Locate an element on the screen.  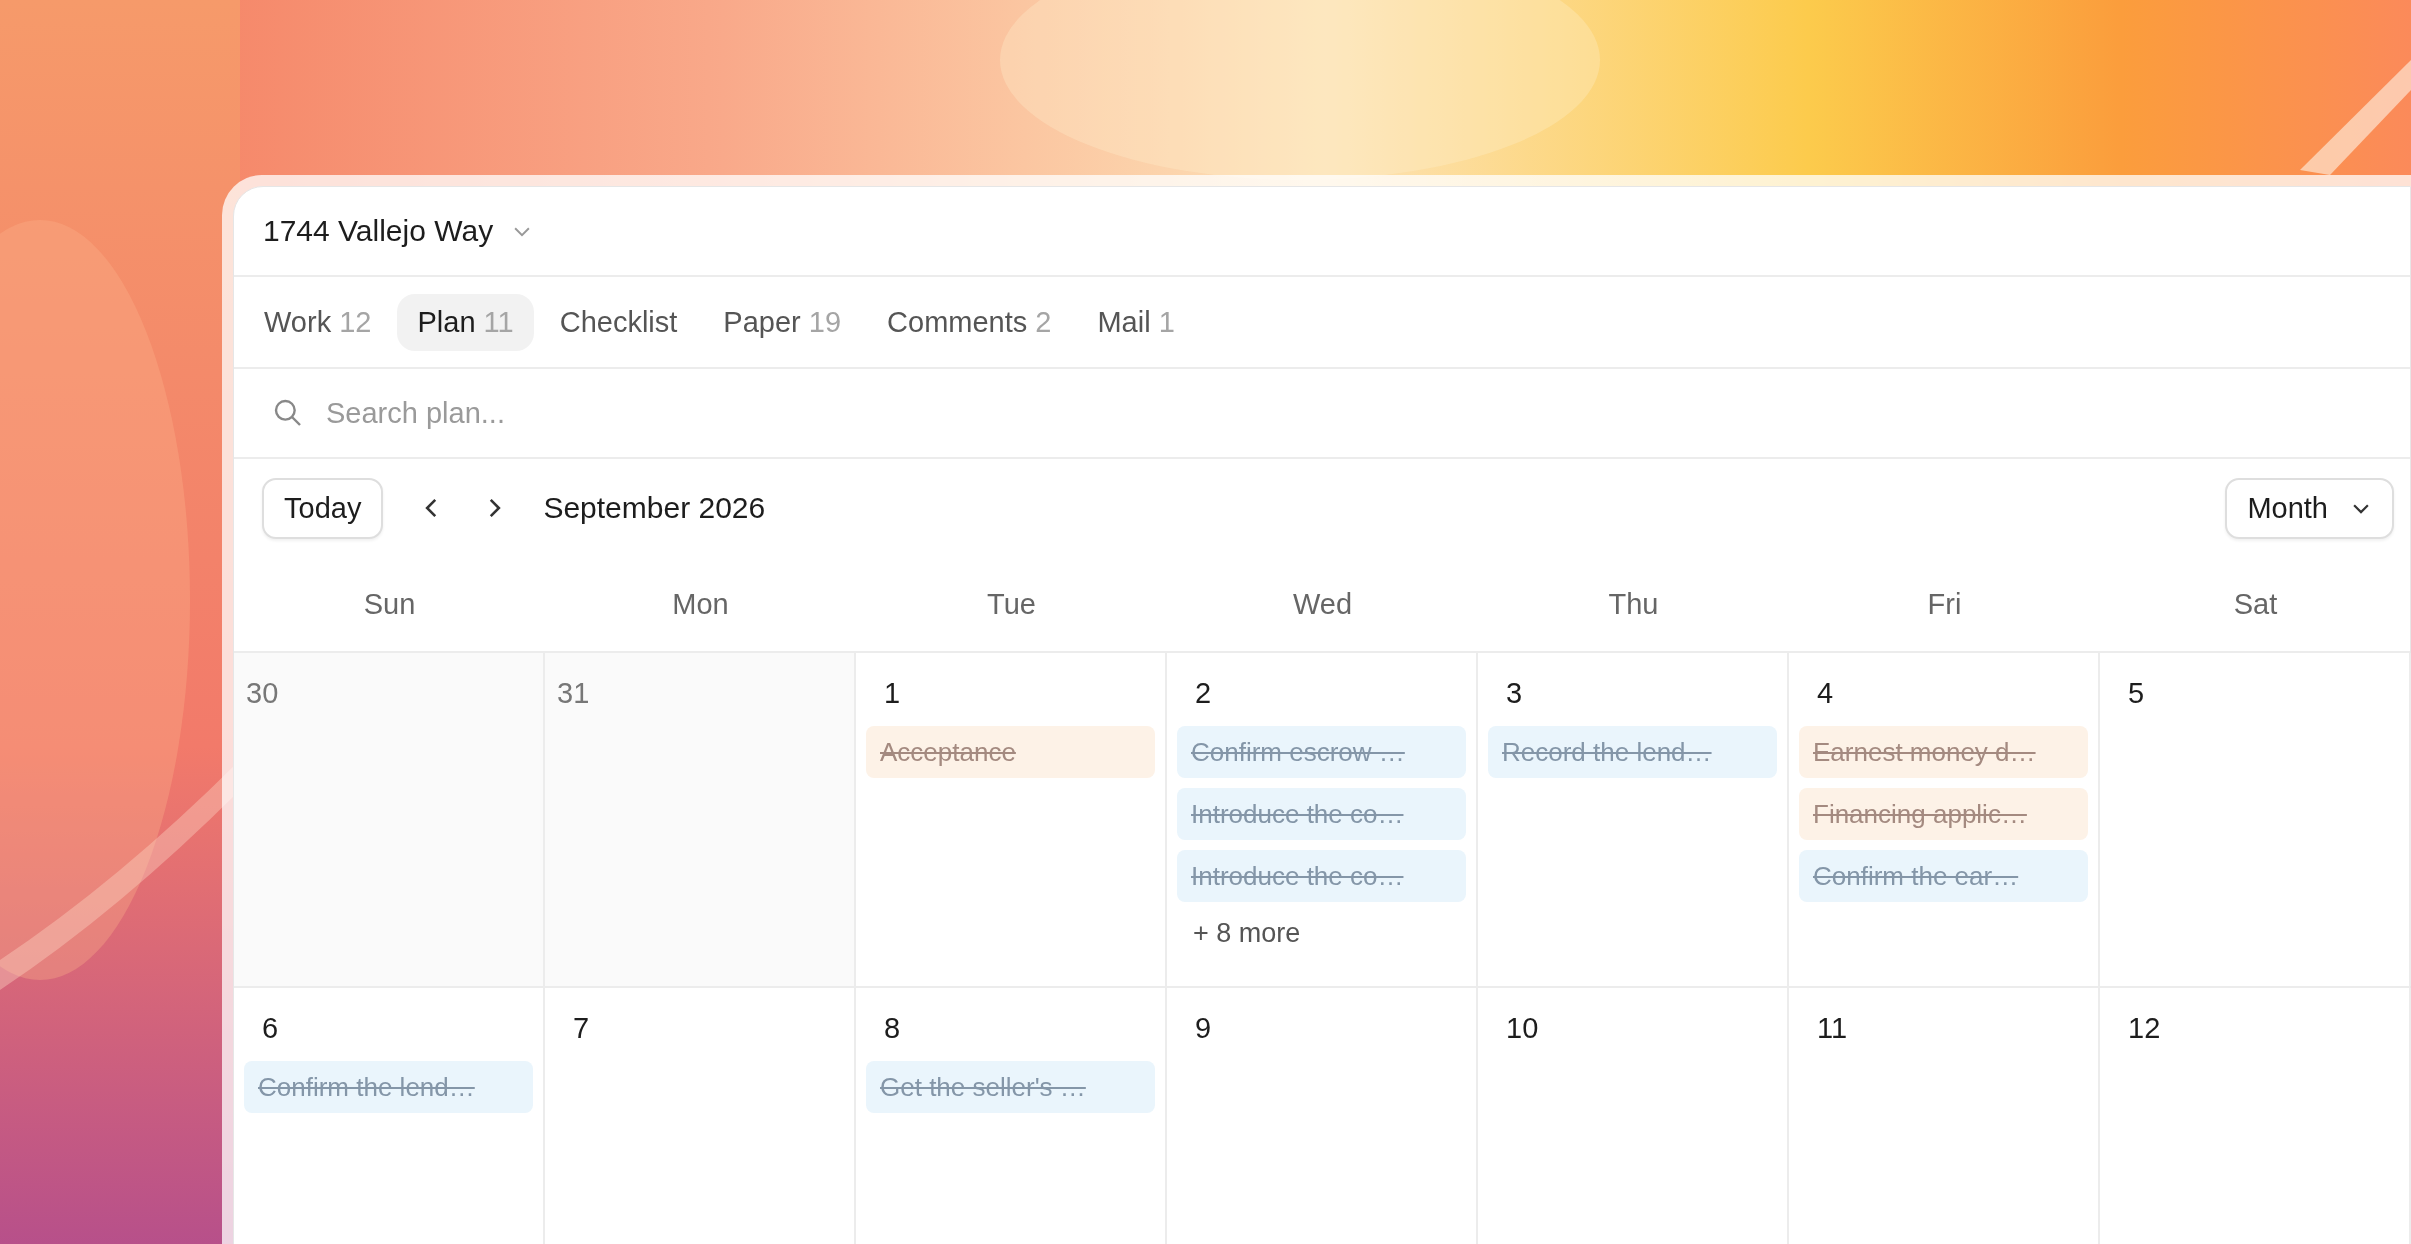
day-cell: 30 is located at coordinates (389, 819).